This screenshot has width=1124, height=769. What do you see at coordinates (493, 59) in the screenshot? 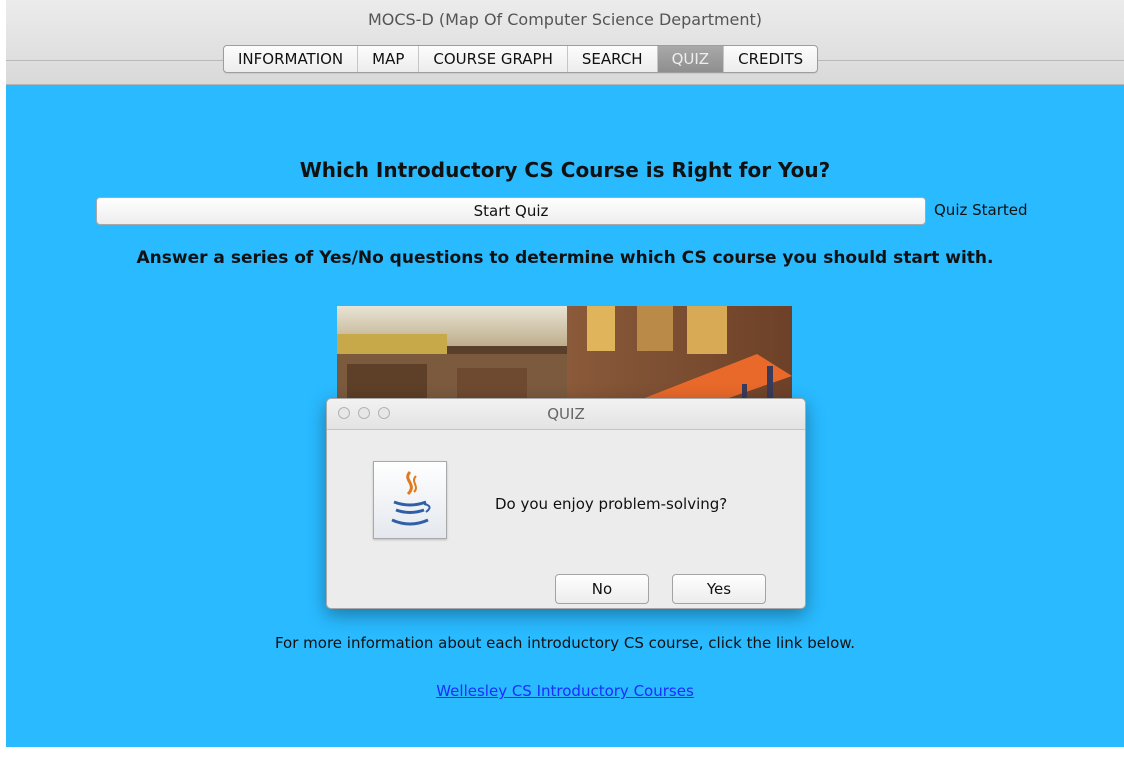
I see `tab-course-graph: COURSE GRAPH` at bounding box center [493, 59].